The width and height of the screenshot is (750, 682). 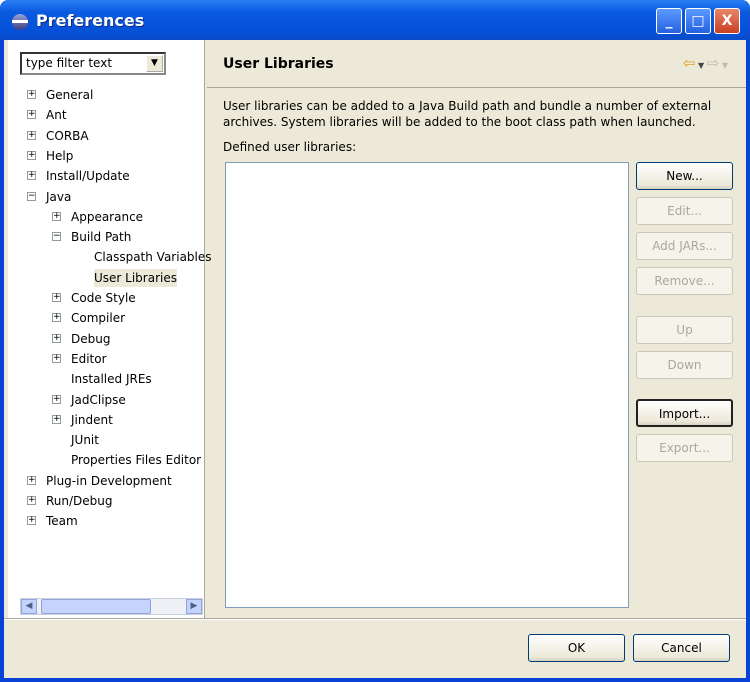 What do you see at coordinates (92, 420) in the screenshot?
I see `tree-item-jindent: Jindent` at bounding box center [92, 420].